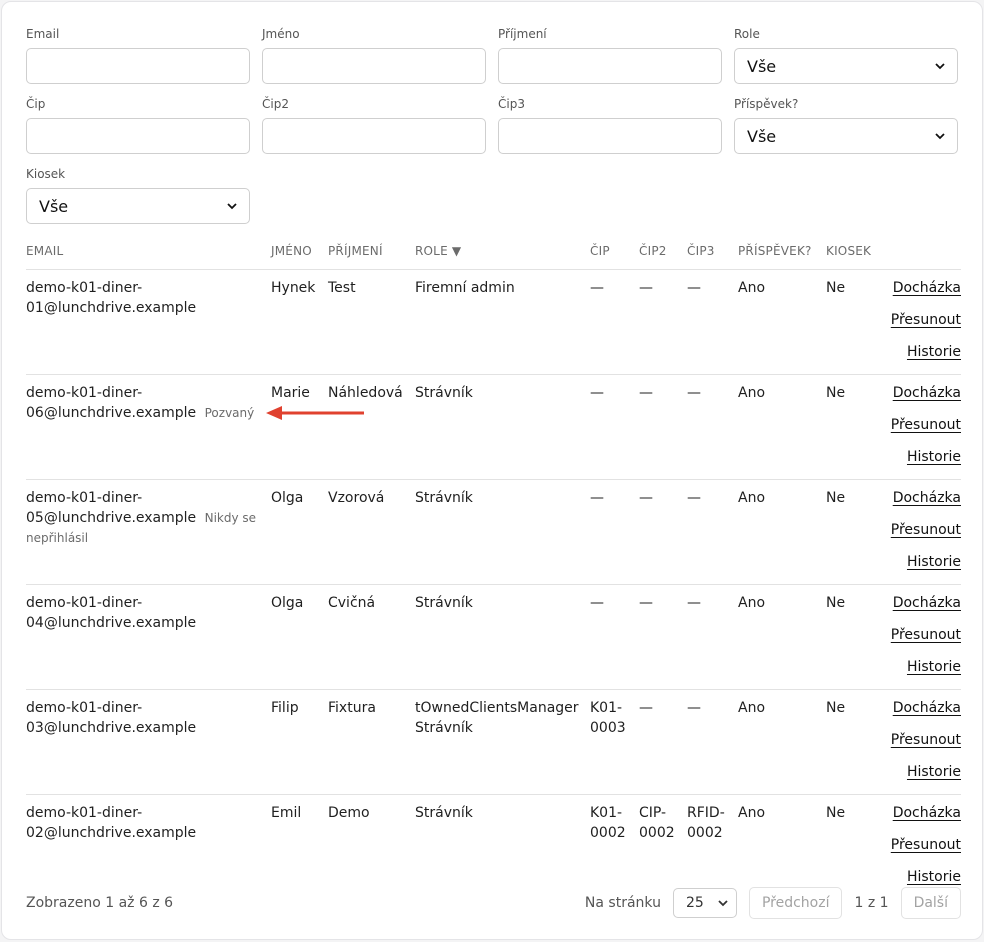  Describe the element at coordinates (299, 637) in the screenshot. I see `cell-jmeno: Olga` at that location.